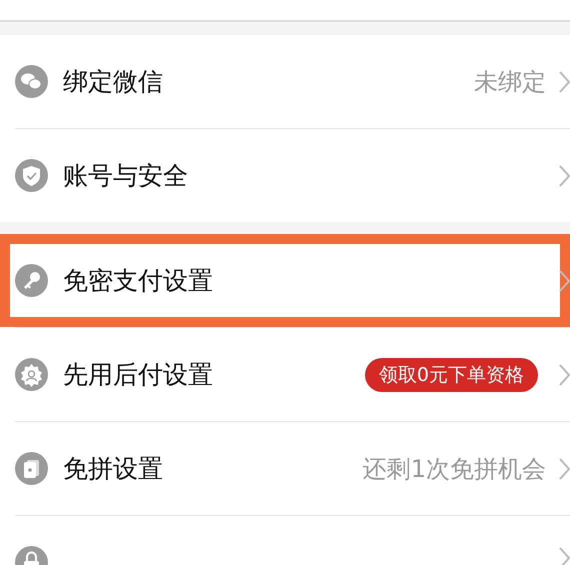 The height and width of the screenshot is (565, 570). Describe the element at coordinates (31, 374) in the screenshot. I see `person-badge-icon` at that location.